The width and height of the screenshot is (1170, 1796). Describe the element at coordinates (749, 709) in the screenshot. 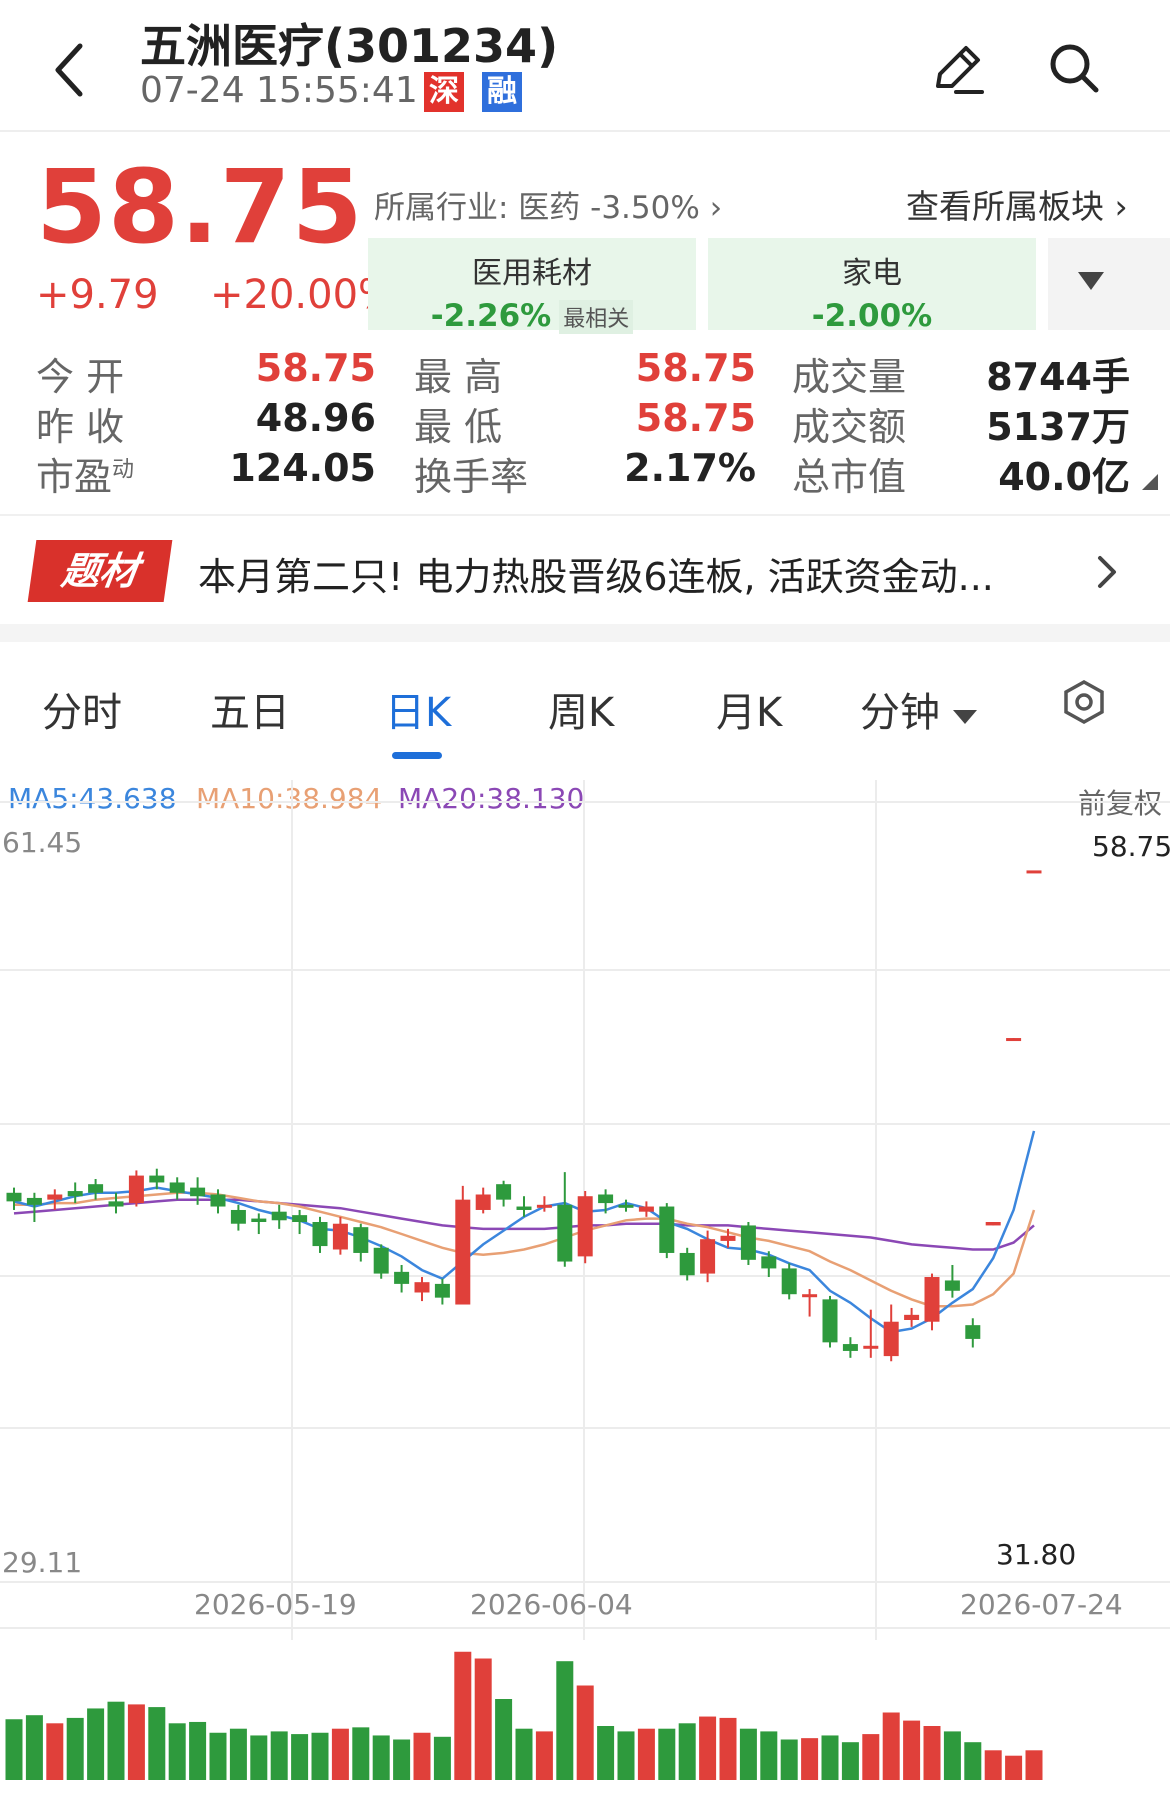

I see `tab-monthly-k: 月K` at that location.